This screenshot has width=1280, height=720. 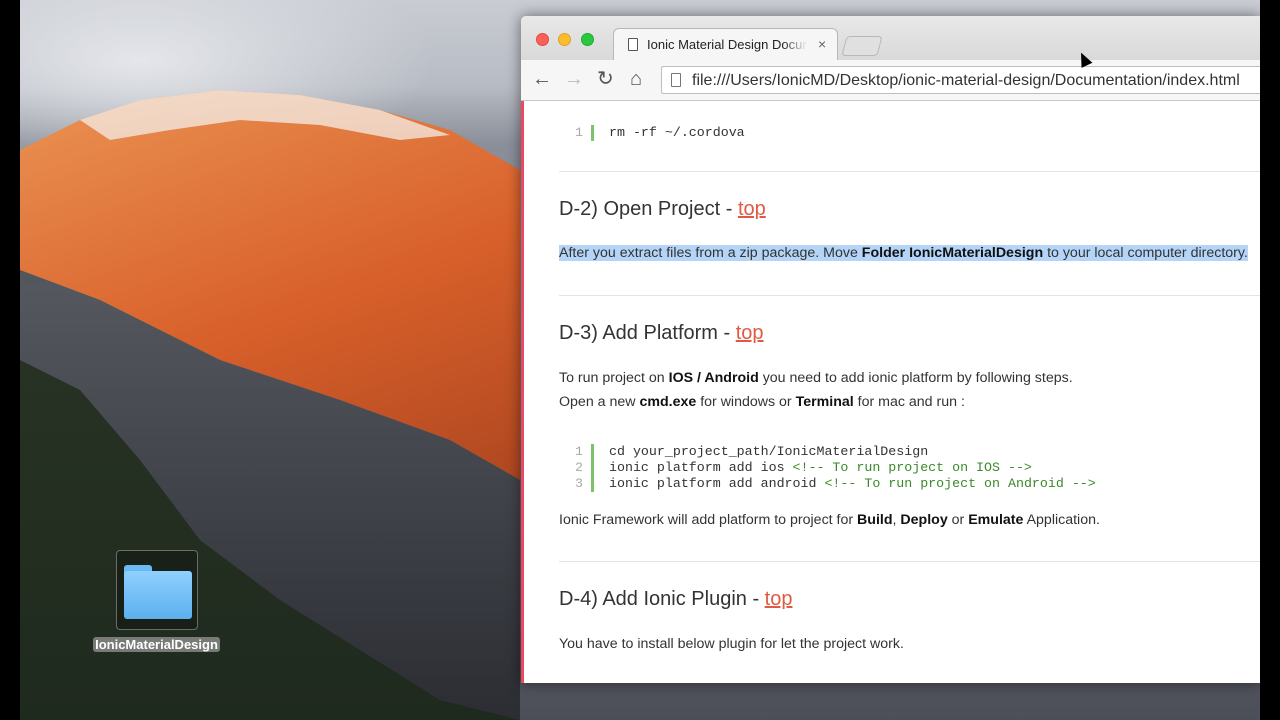 I want to click on zoom-window-button, so click(x=587, y=39).